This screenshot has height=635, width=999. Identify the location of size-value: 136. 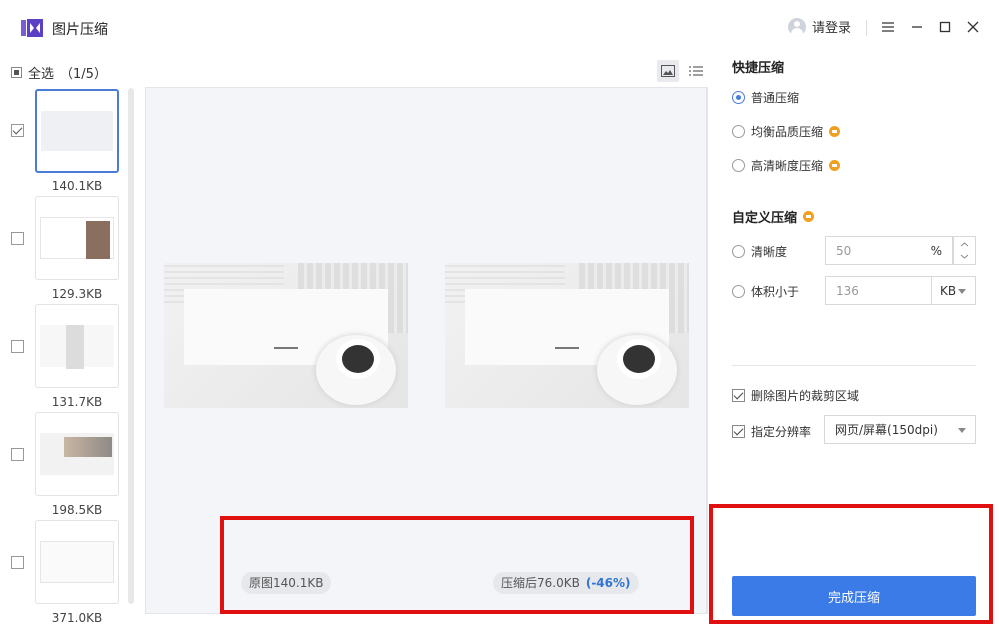
(847, 290).